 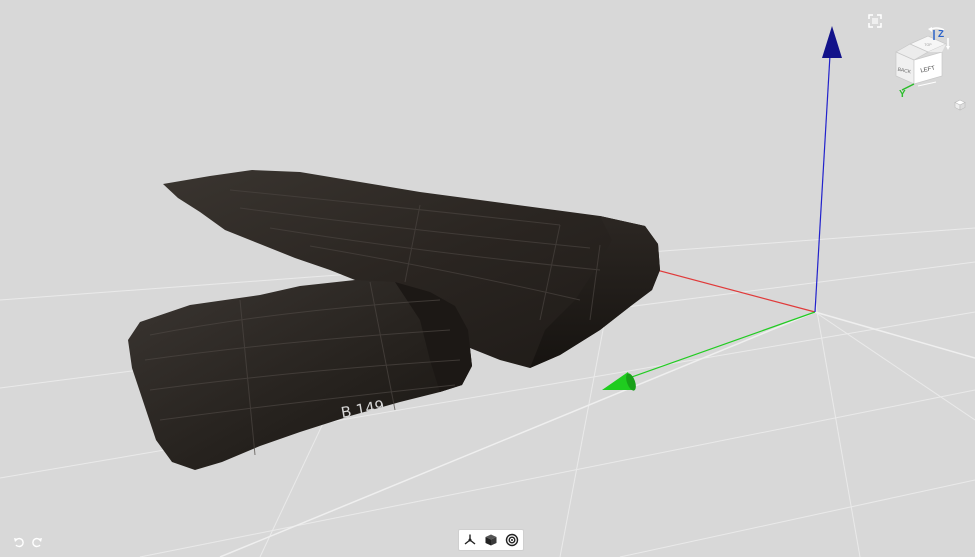 I want to click on redo-button, so click(x=37, y=542).